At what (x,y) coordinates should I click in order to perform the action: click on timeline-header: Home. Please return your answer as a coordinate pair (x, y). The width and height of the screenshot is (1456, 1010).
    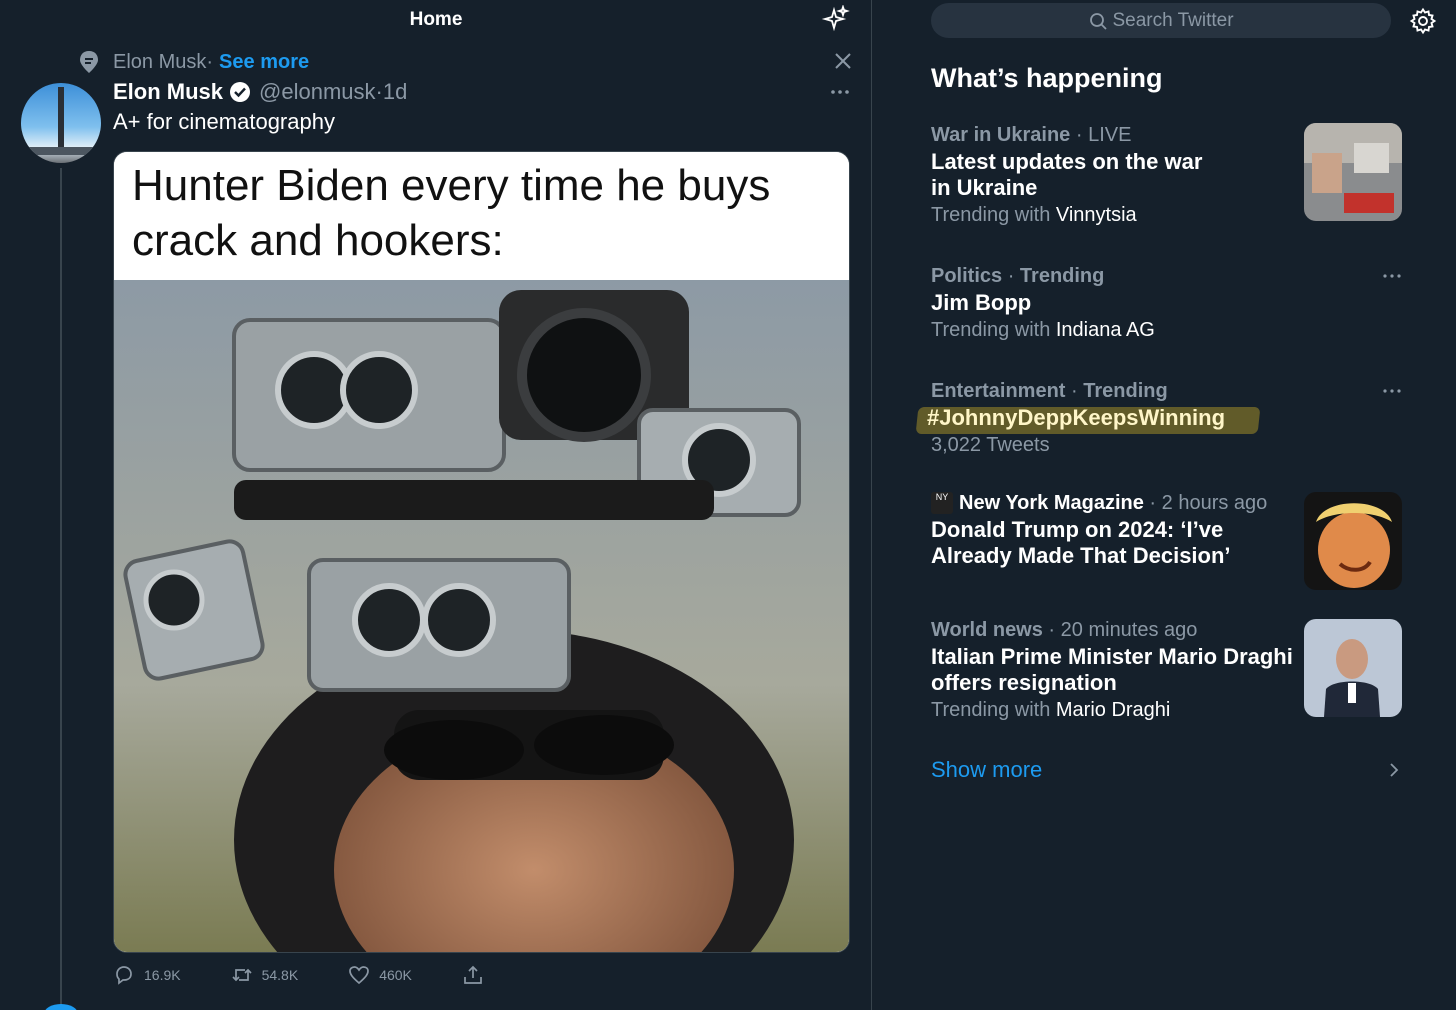
    Looking at the image, I should click on (436, 21).